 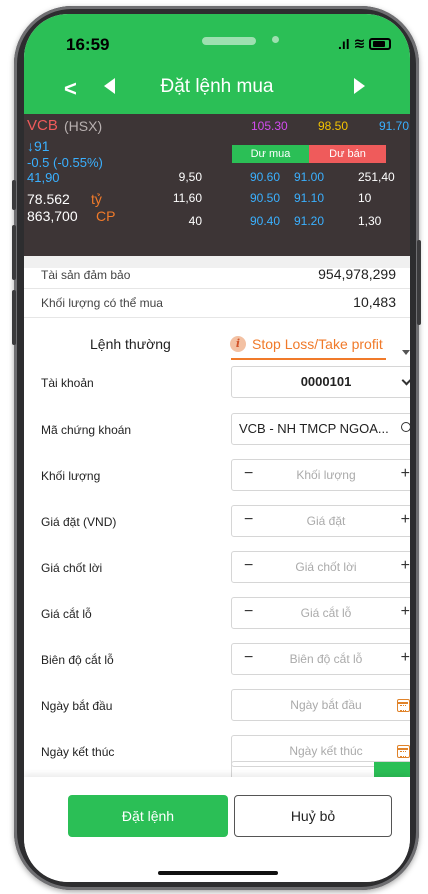 What do you see at coordinates (195, 221) in the screenshot?
I see `bid-volume-3: 40` at bounding box center [195, 221].